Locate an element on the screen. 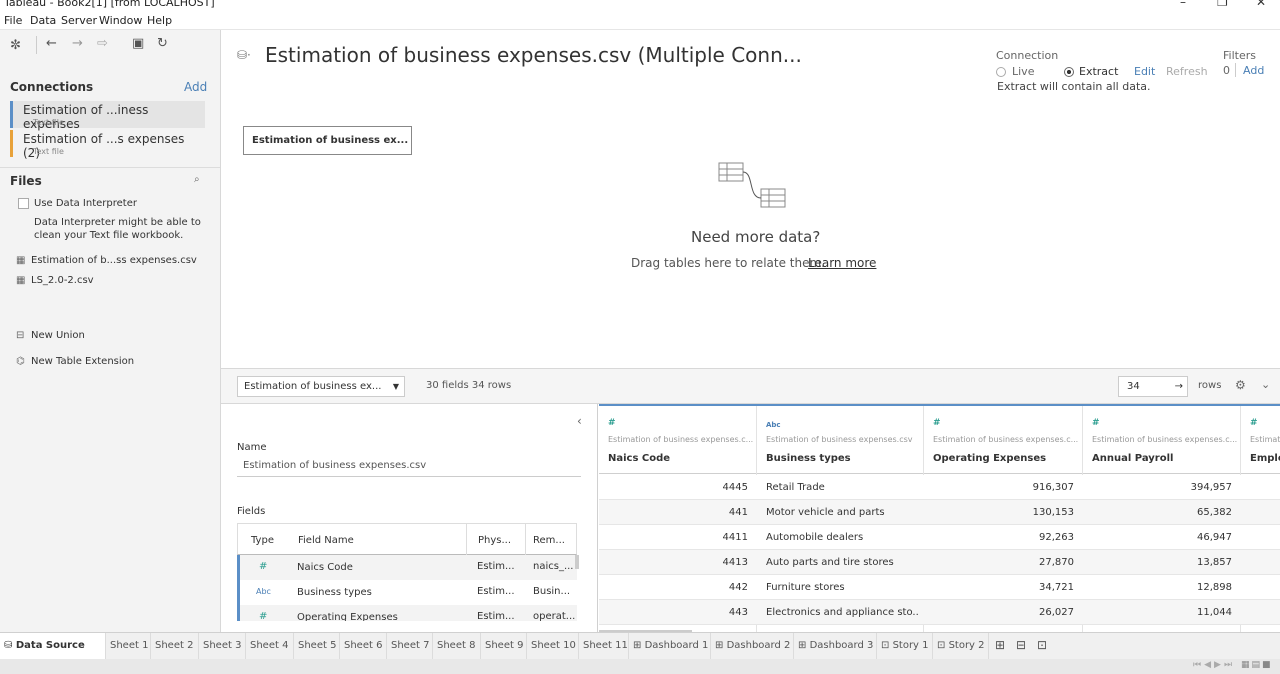  navigation-icons: ⏮◀▶⏭ is located at coordinates (1214, 665).